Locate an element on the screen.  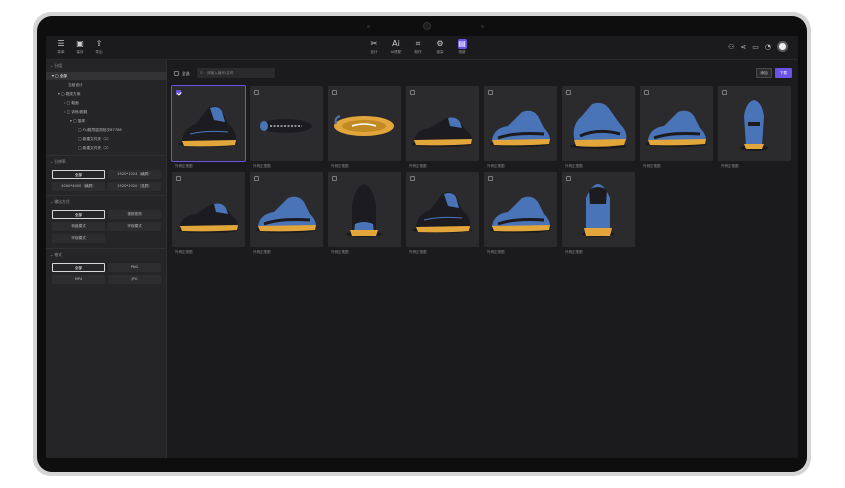
sensor-dot is located at coordinates (368, 26).